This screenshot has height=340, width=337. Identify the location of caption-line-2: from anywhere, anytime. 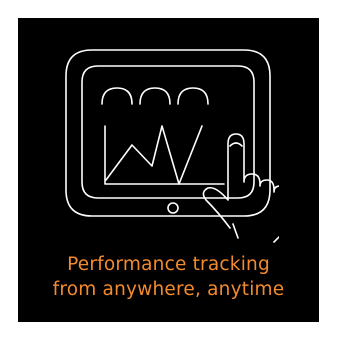
(168, 289).